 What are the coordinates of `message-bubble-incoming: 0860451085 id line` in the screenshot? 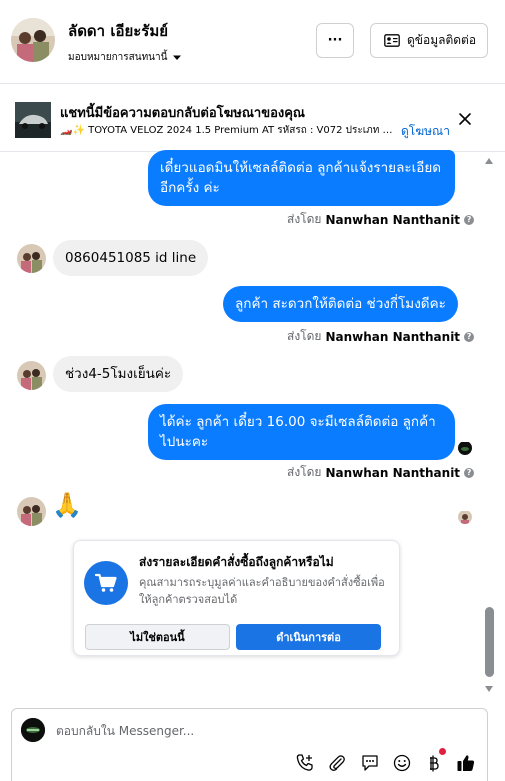 It's located at (131, 258).